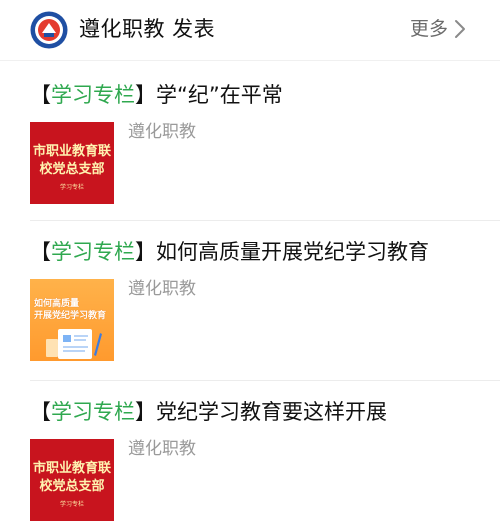 The height and width of the screenshot is (530, 500). Describe the element at coordinates (271, 412) in the screenshot. I see `article-title-text: 党纪学习教育要这样开展` at that location.